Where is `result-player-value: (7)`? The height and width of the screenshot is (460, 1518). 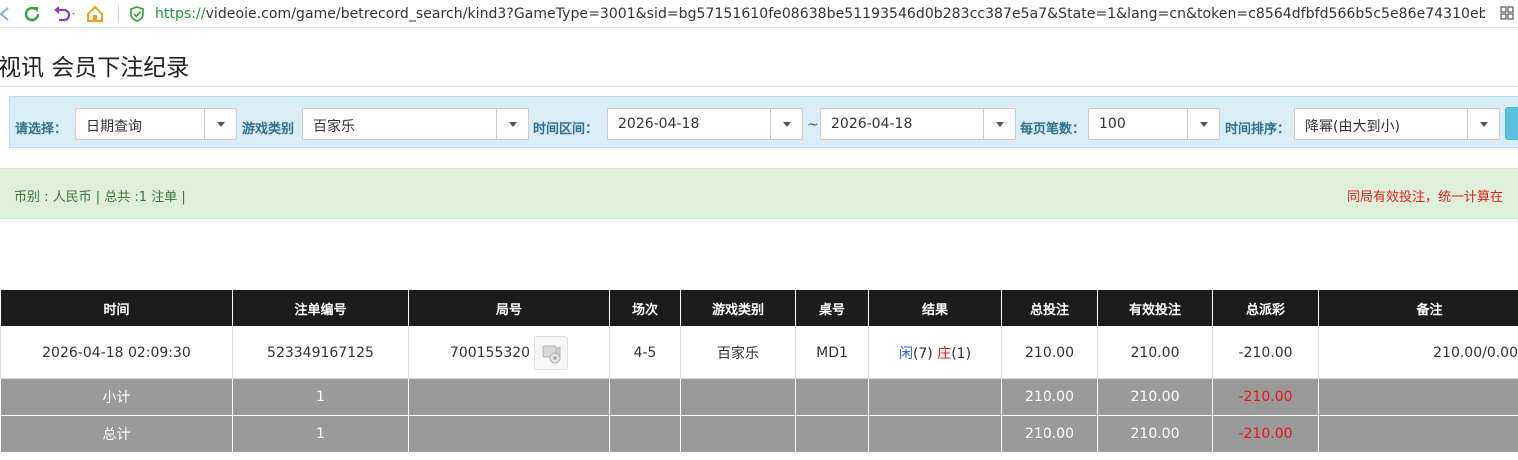
result-player-value: (7) is located at coordinates (925, 353).